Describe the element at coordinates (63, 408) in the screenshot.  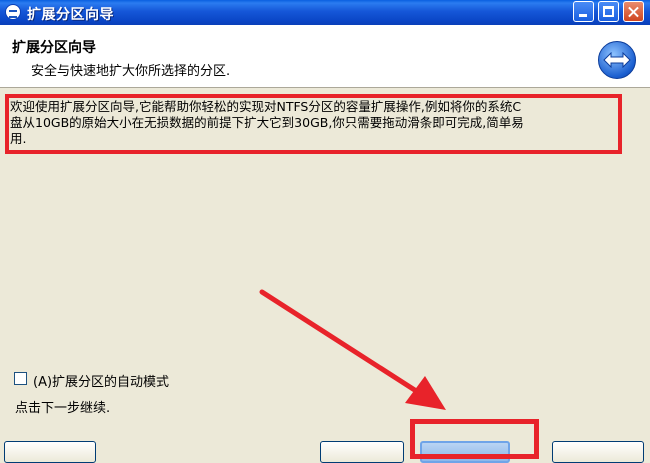
I see `continue-hint: 点击下一步继续.` at that location.